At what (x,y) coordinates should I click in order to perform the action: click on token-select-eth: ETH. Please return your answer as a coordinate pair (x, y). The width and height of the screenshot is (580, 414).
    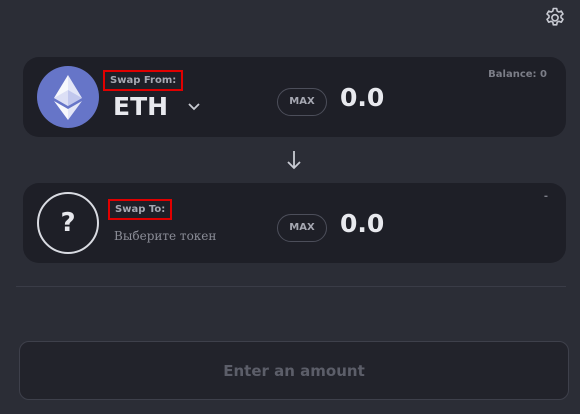
    Looking at the image, I should click on (140, 106).